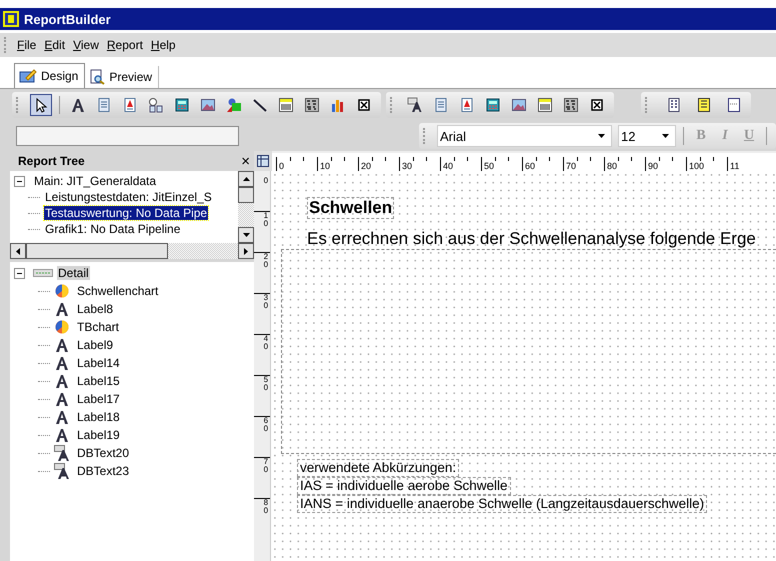  Describe the element at coordinates (338, 105) in the screenshot. I see `bar-chart-icon` at that location.